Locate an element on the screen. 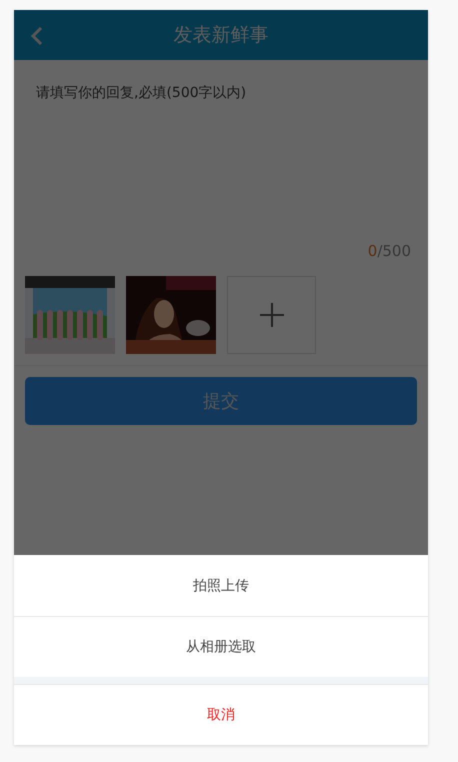  add-photo-button is located at coordinates (271, 315).